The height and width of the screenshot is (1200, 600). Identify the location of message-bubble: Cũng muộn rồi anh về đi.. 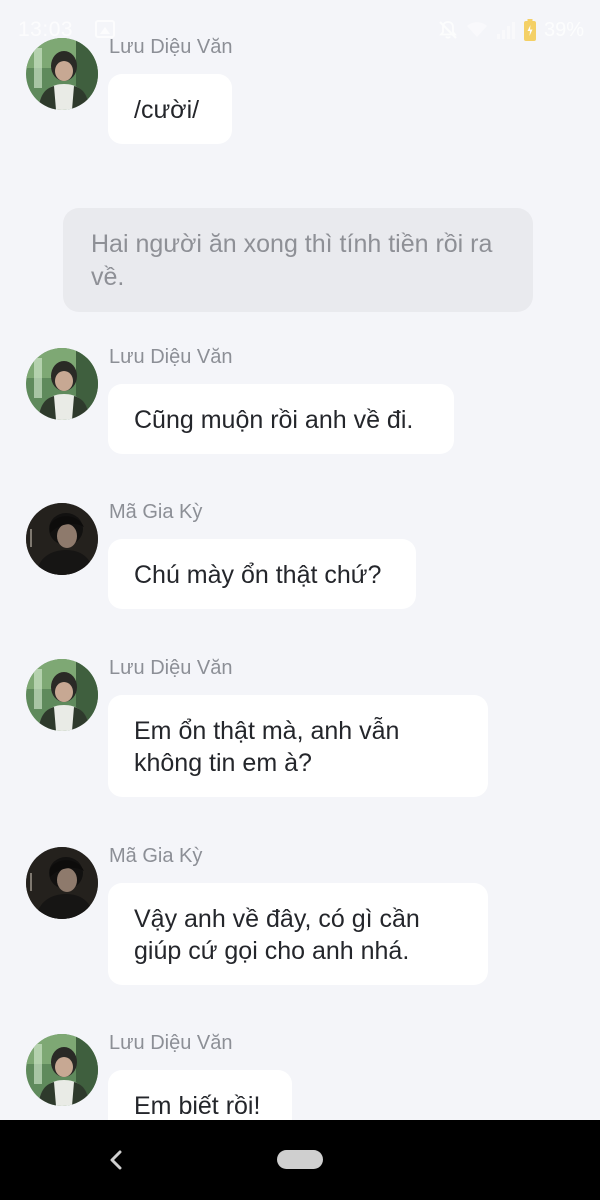
(281, 419).